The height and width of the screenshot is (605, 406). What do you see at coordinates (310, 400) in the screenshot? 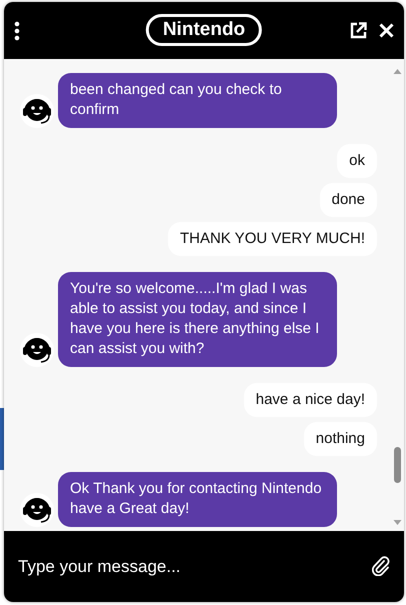
I see `user-message: have a nice day!` at bounding box center [310, 400].